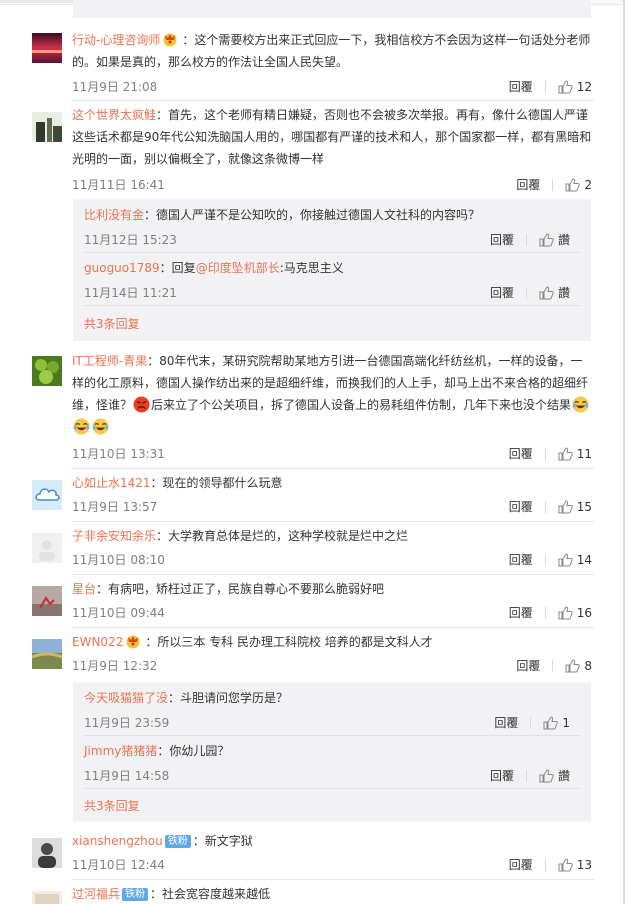  What do you see at coordinates (127, 723) in the screenshot?
I see `reply-time: 11月9日 23:59` at bounding box center [127, 723].